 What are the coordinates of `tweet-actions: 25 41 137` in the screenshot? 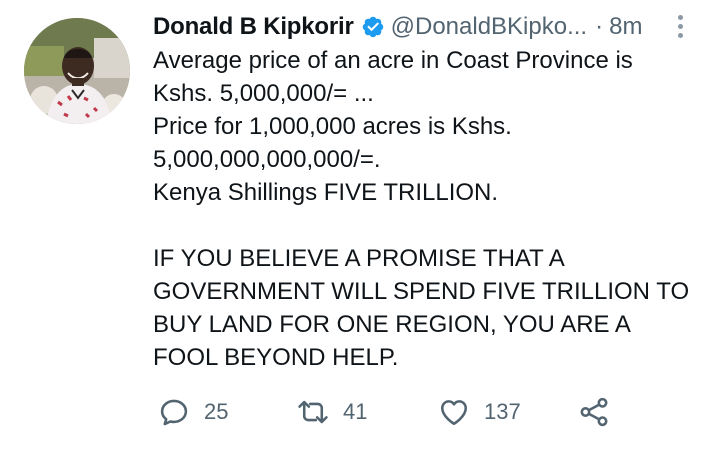 It's located at (388, 412).